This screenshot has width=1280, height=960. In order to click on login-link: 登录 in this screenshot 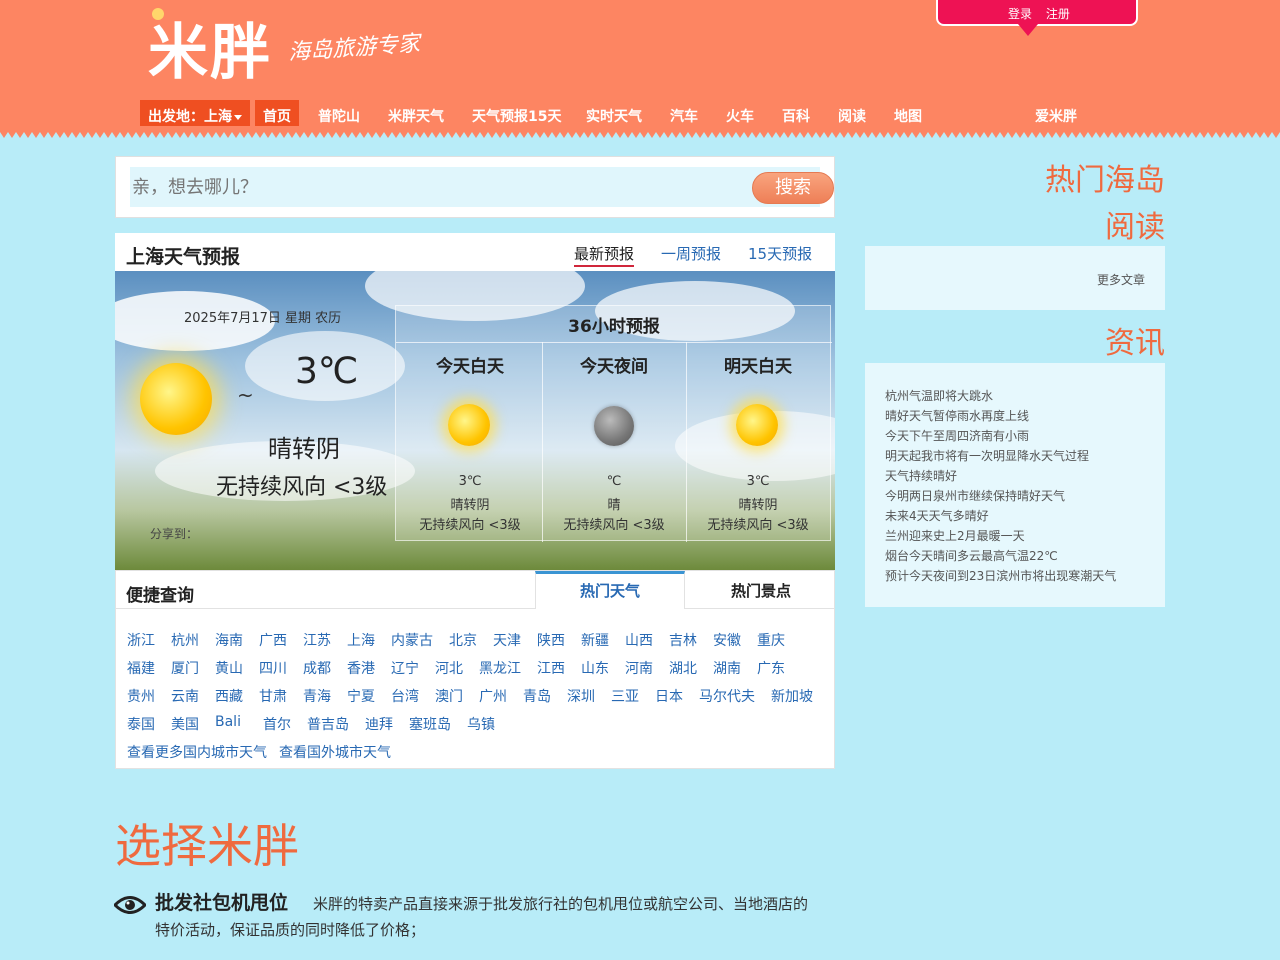, I will do `click(1020, 14)`.